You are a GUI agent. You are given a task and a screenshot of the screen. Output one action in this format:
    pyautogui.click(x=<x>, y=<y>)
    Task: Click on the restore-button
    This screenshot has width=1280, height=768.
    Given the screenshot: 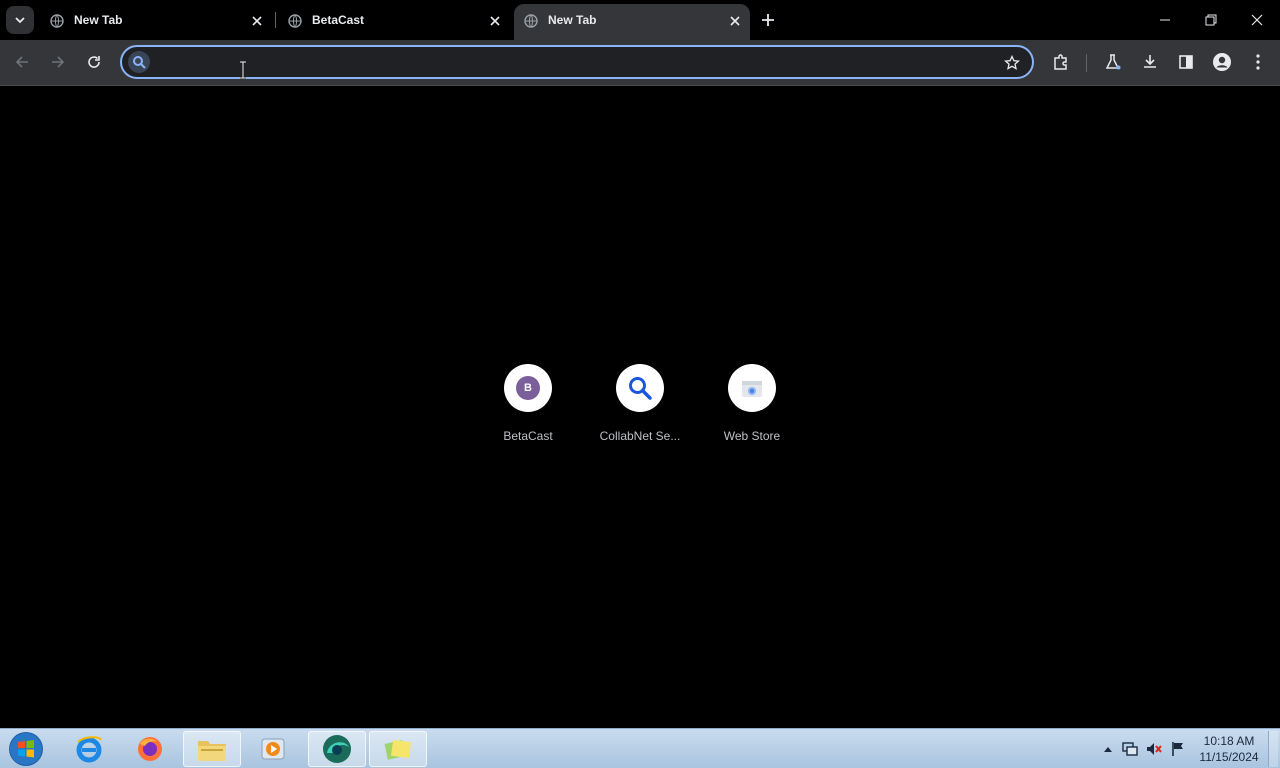 What is the action you would take?
    pyautogui.click(x=1211, y=20)
    